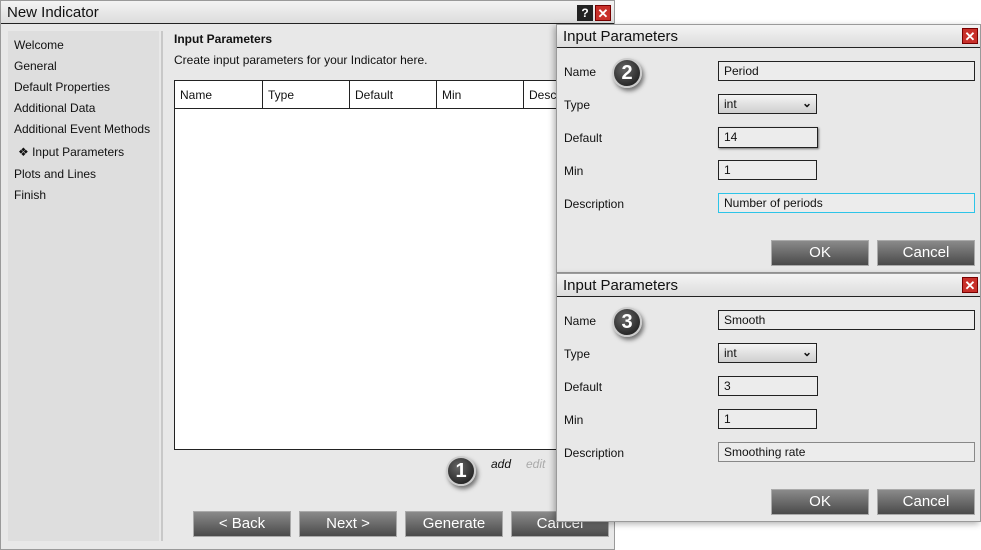 This screenshot has width=981, height=550. What do you see at coordinates (501, 464) in the screenshot?
I see `add-link: add` at bounding box center [501, 464].